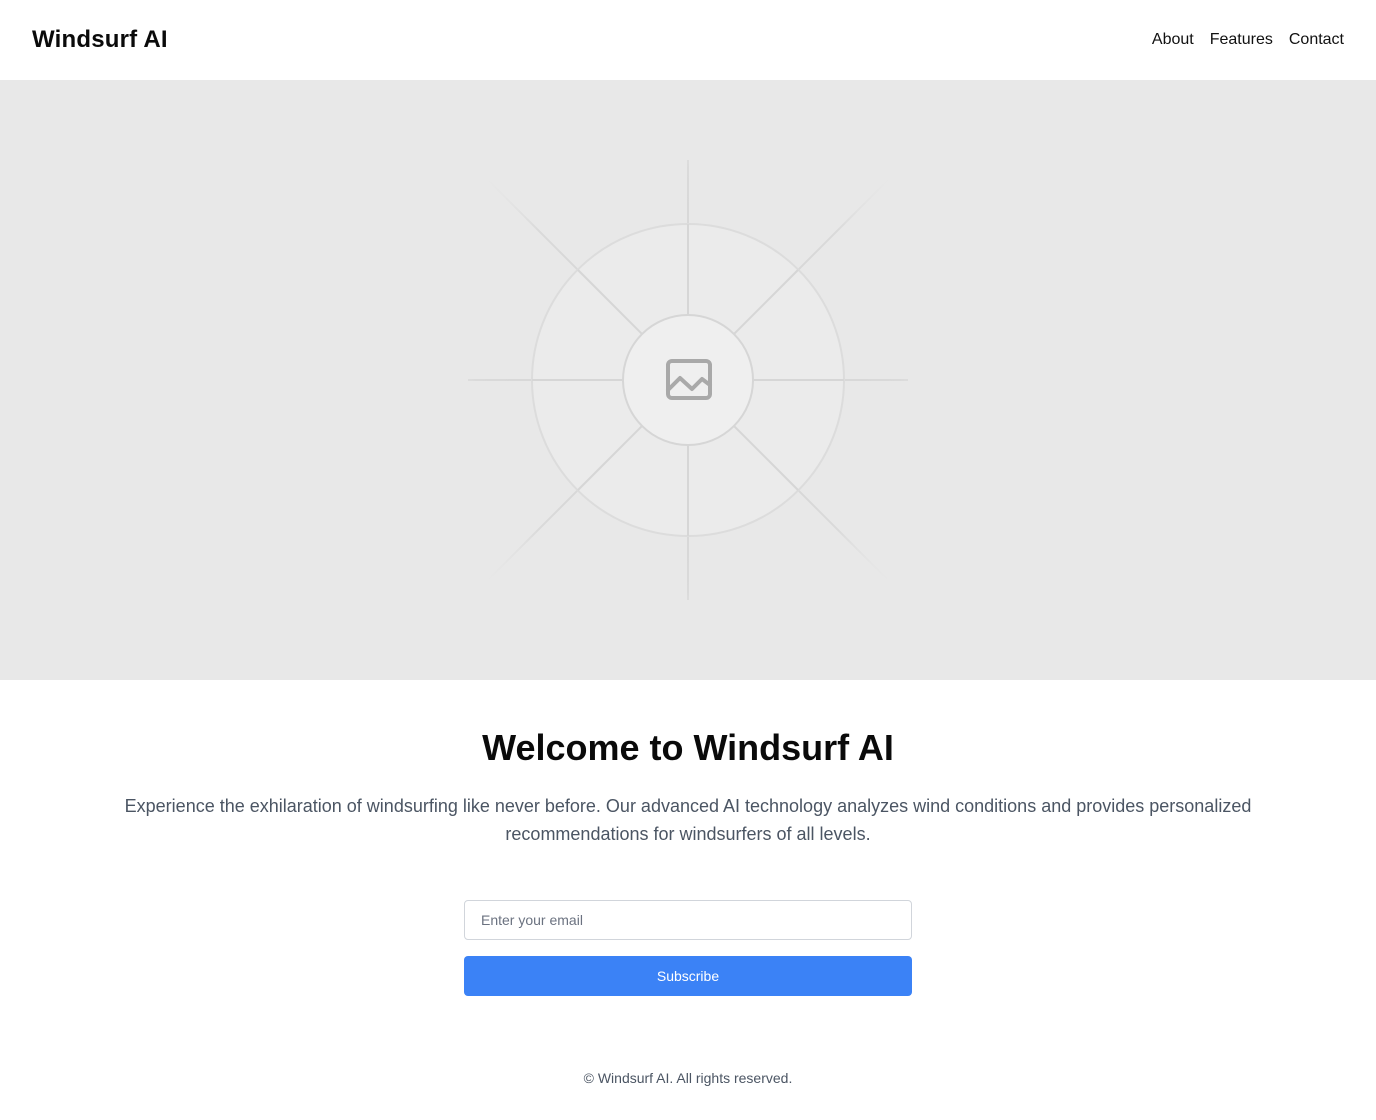 This screenshot has width=1376, height=1120. What do you see at coordinates (1316, 40) in the screenshot?
I see `nav-link-contact: Contact` at bounding box center [1316, 40].